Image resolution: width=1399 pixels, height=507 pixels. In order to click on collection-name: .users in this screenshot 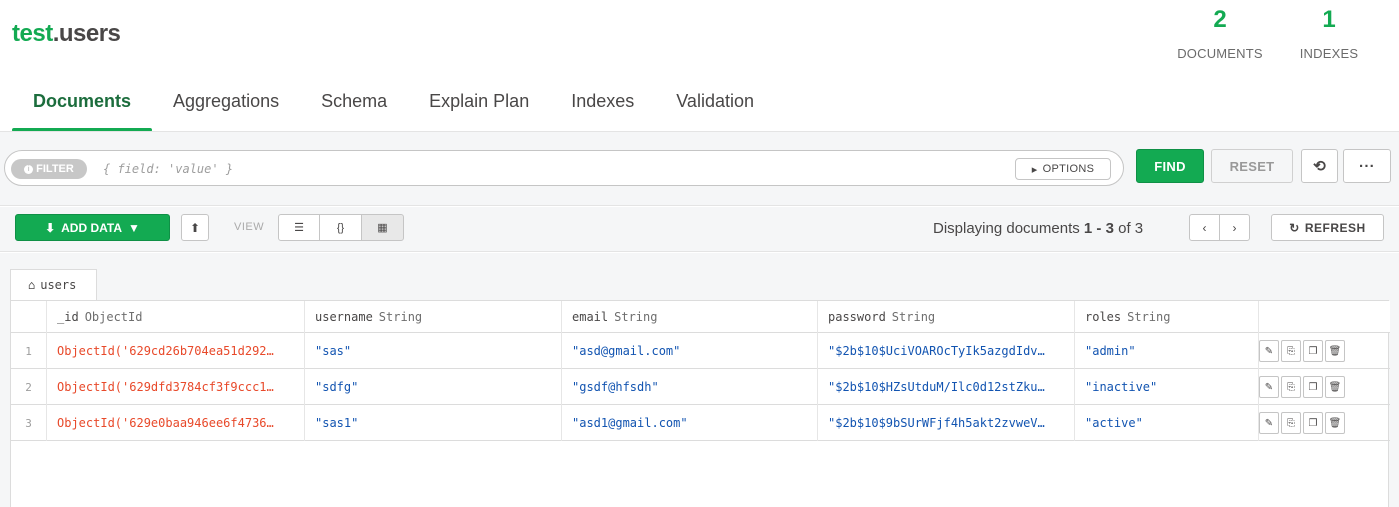, I will do `click(86, 33)`.